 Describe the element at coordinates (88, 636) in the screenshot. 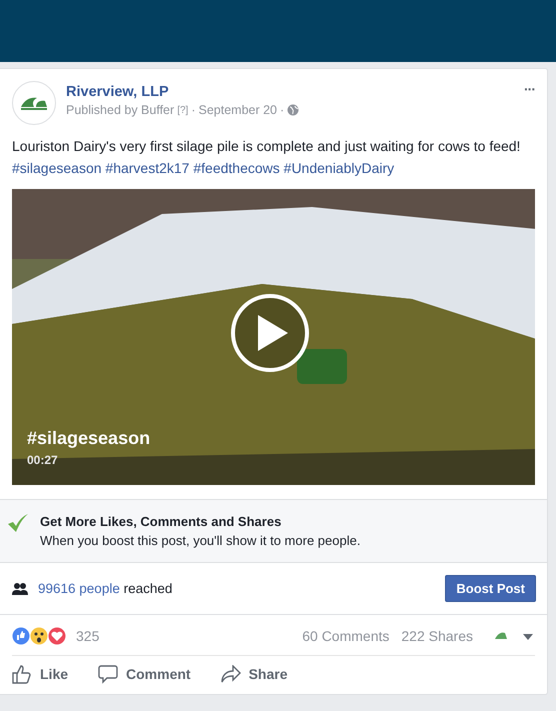

I see `reaction-count: 325` at that location.